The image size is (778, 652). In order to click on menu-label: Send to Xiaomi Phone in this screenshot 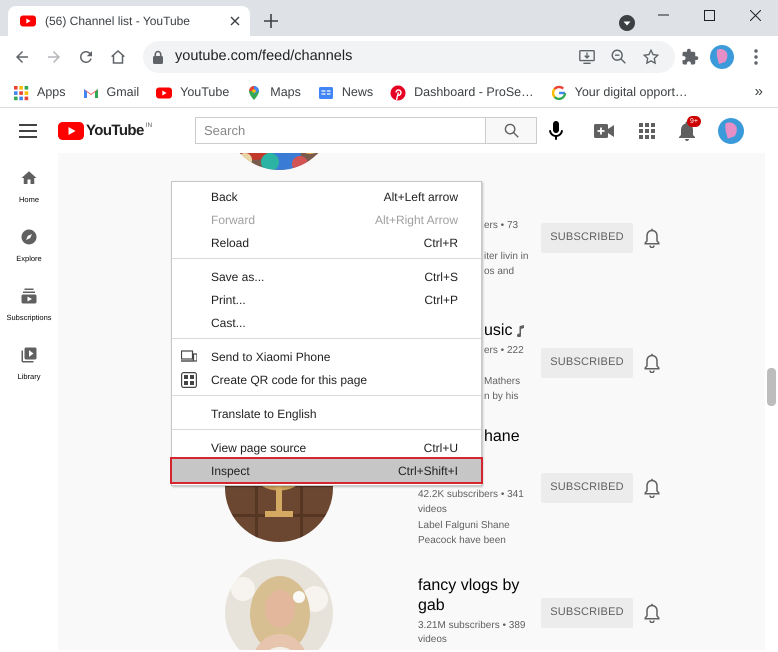, I will do `click(271, 357)`.